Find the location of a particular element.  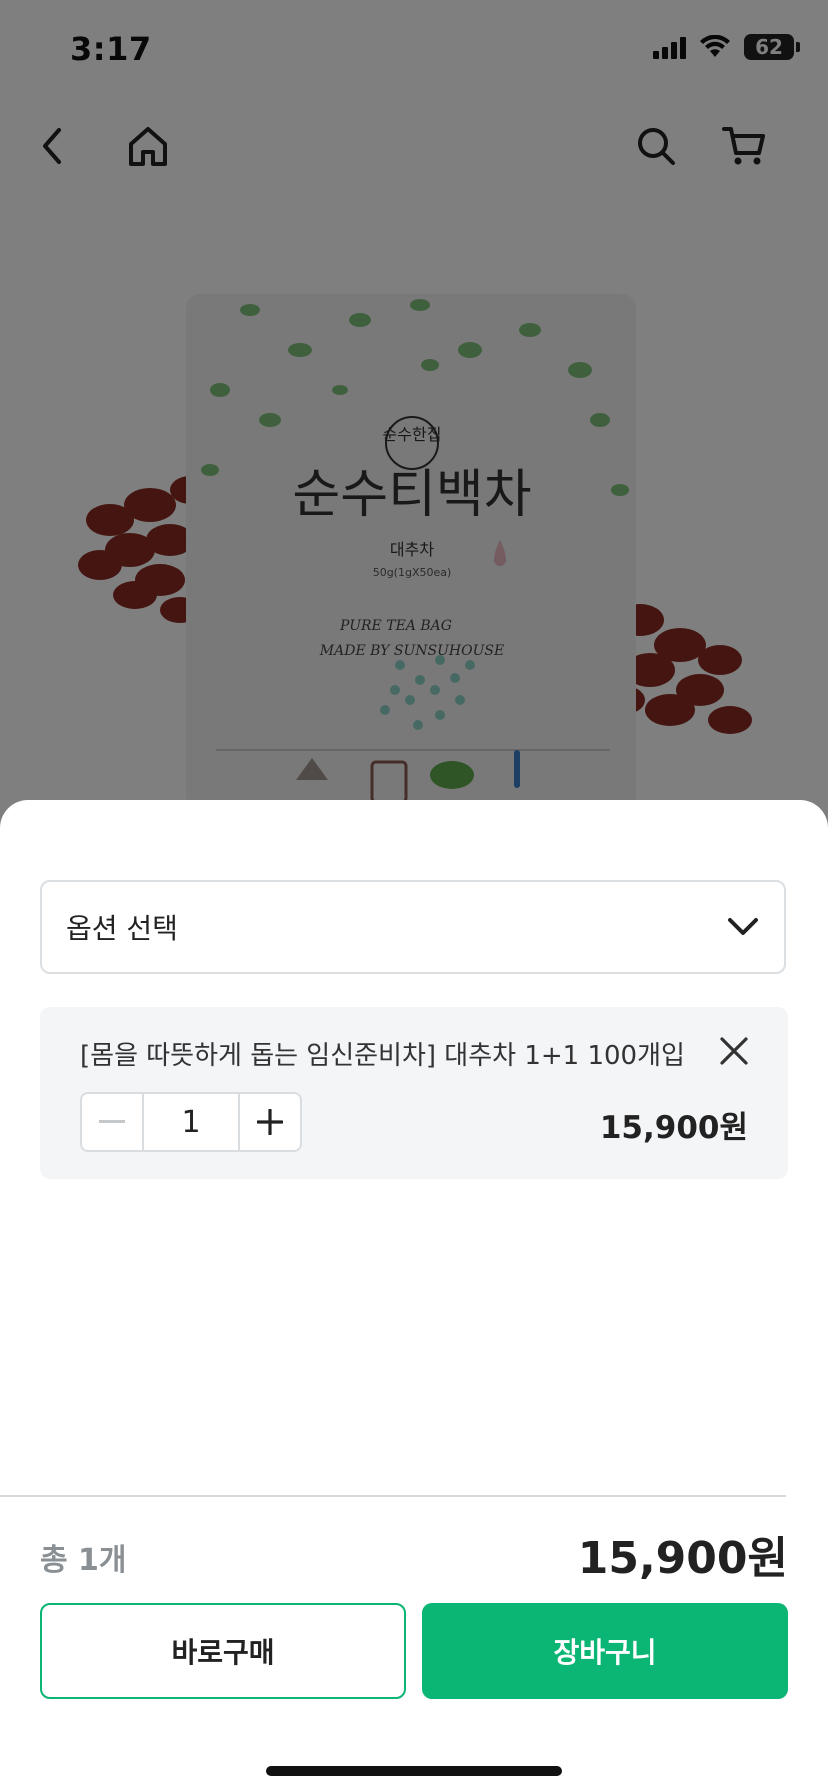

total-price: 15,900원 is located at coordinates (682, 1558).